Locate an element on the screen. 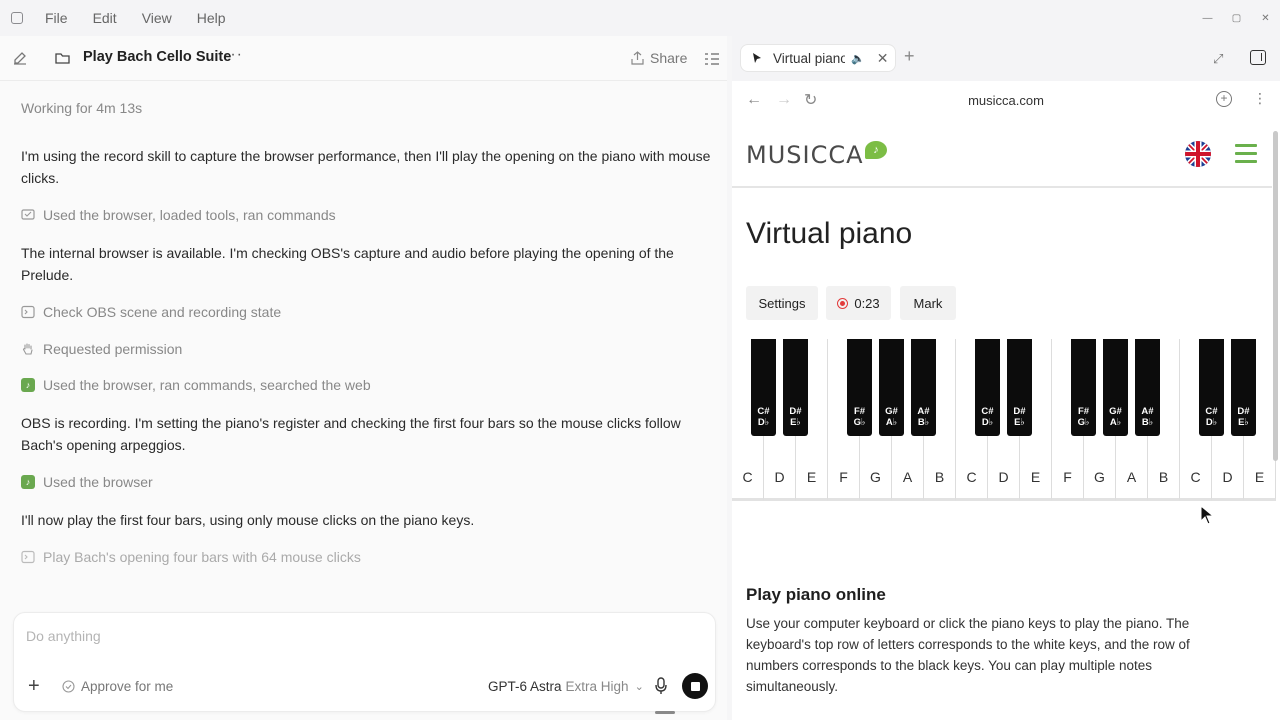  effort-level: Extra High is located at coordinates (597, 686).